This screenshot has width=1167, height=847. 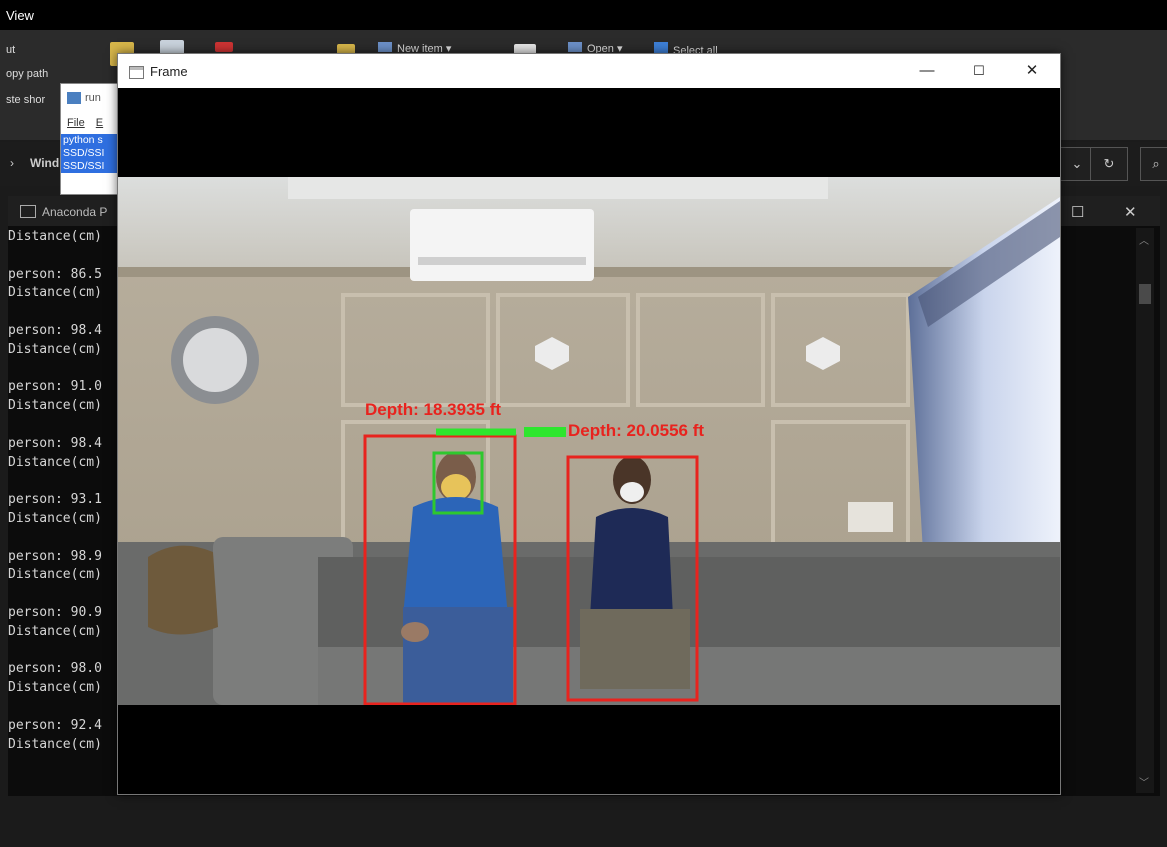 I want to click on woman-pants, so click(x=635, y=649).